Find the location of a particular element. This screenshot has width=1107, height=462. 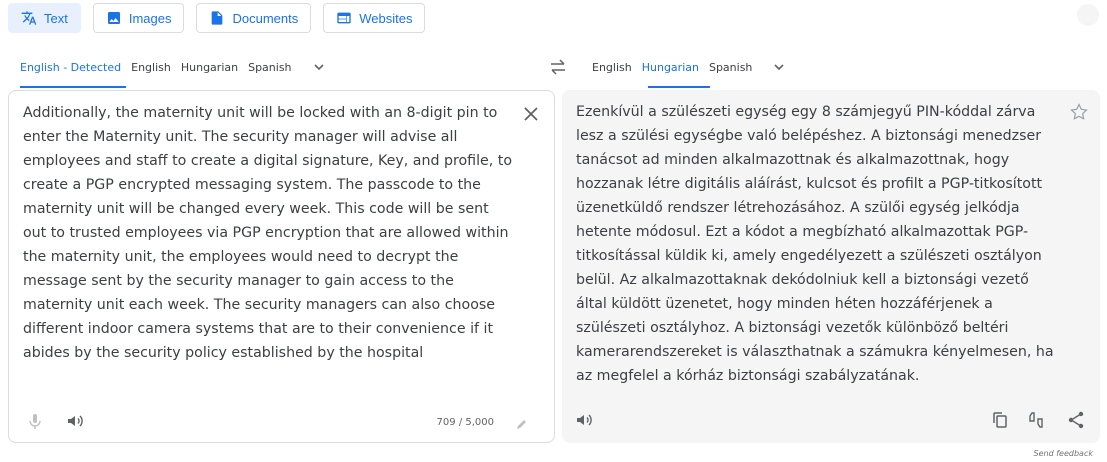

send-feedback-link: Send feedback is located at coordinates (1063, 453).